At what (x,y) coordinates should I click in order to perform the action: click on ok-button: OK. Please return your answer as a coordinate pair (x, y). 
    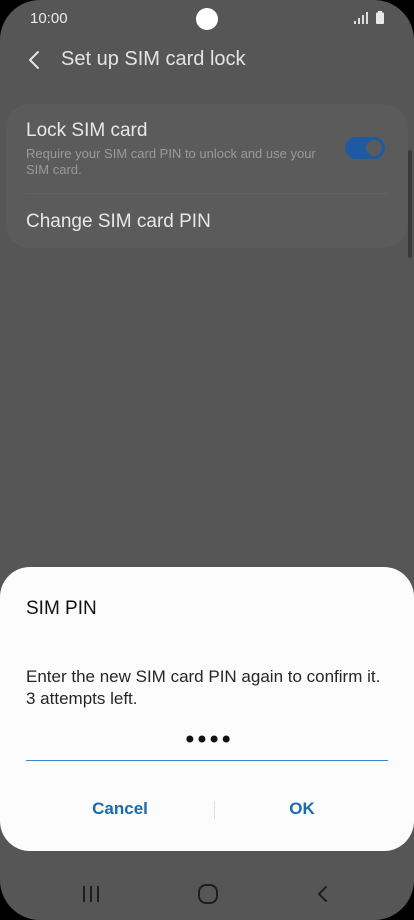
    Looking at the image, I should click on (302, 809).